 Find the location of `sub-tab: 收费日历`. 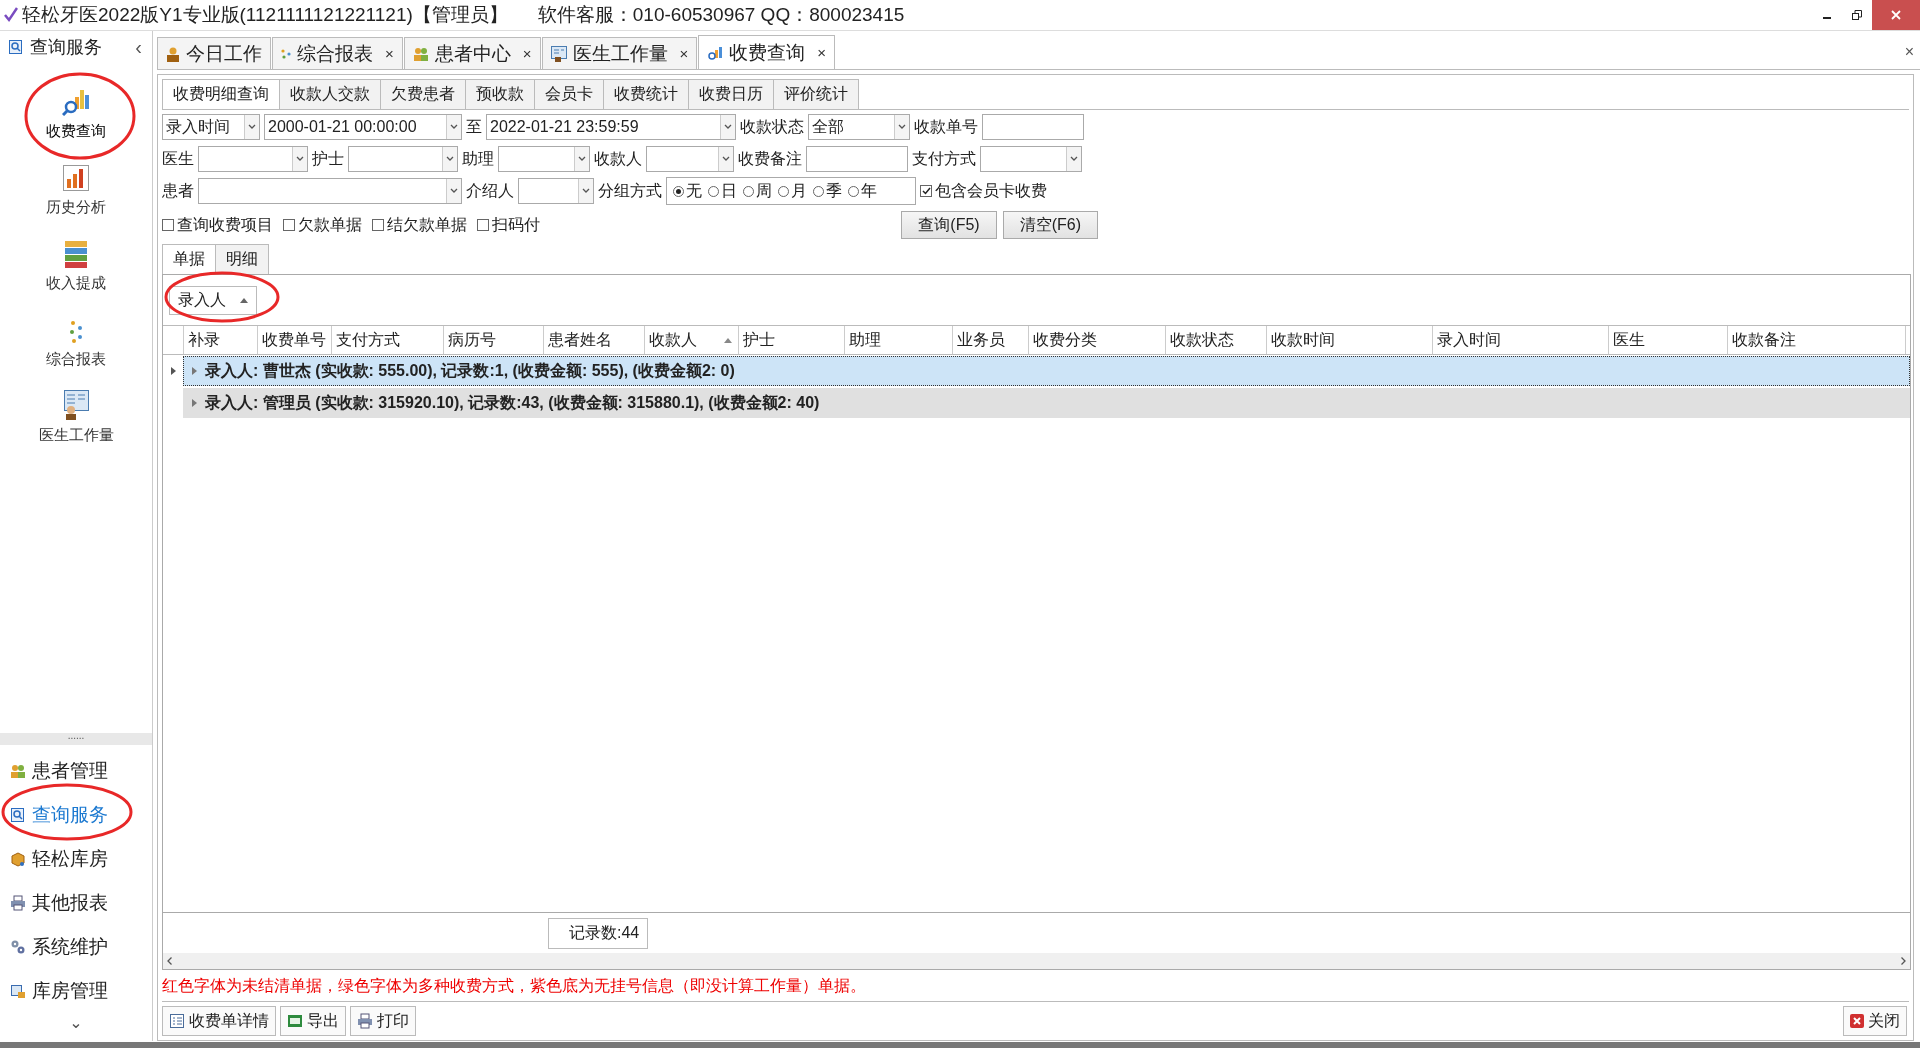

sub-tab: 收费日历 is located at coordinates (731, 94).